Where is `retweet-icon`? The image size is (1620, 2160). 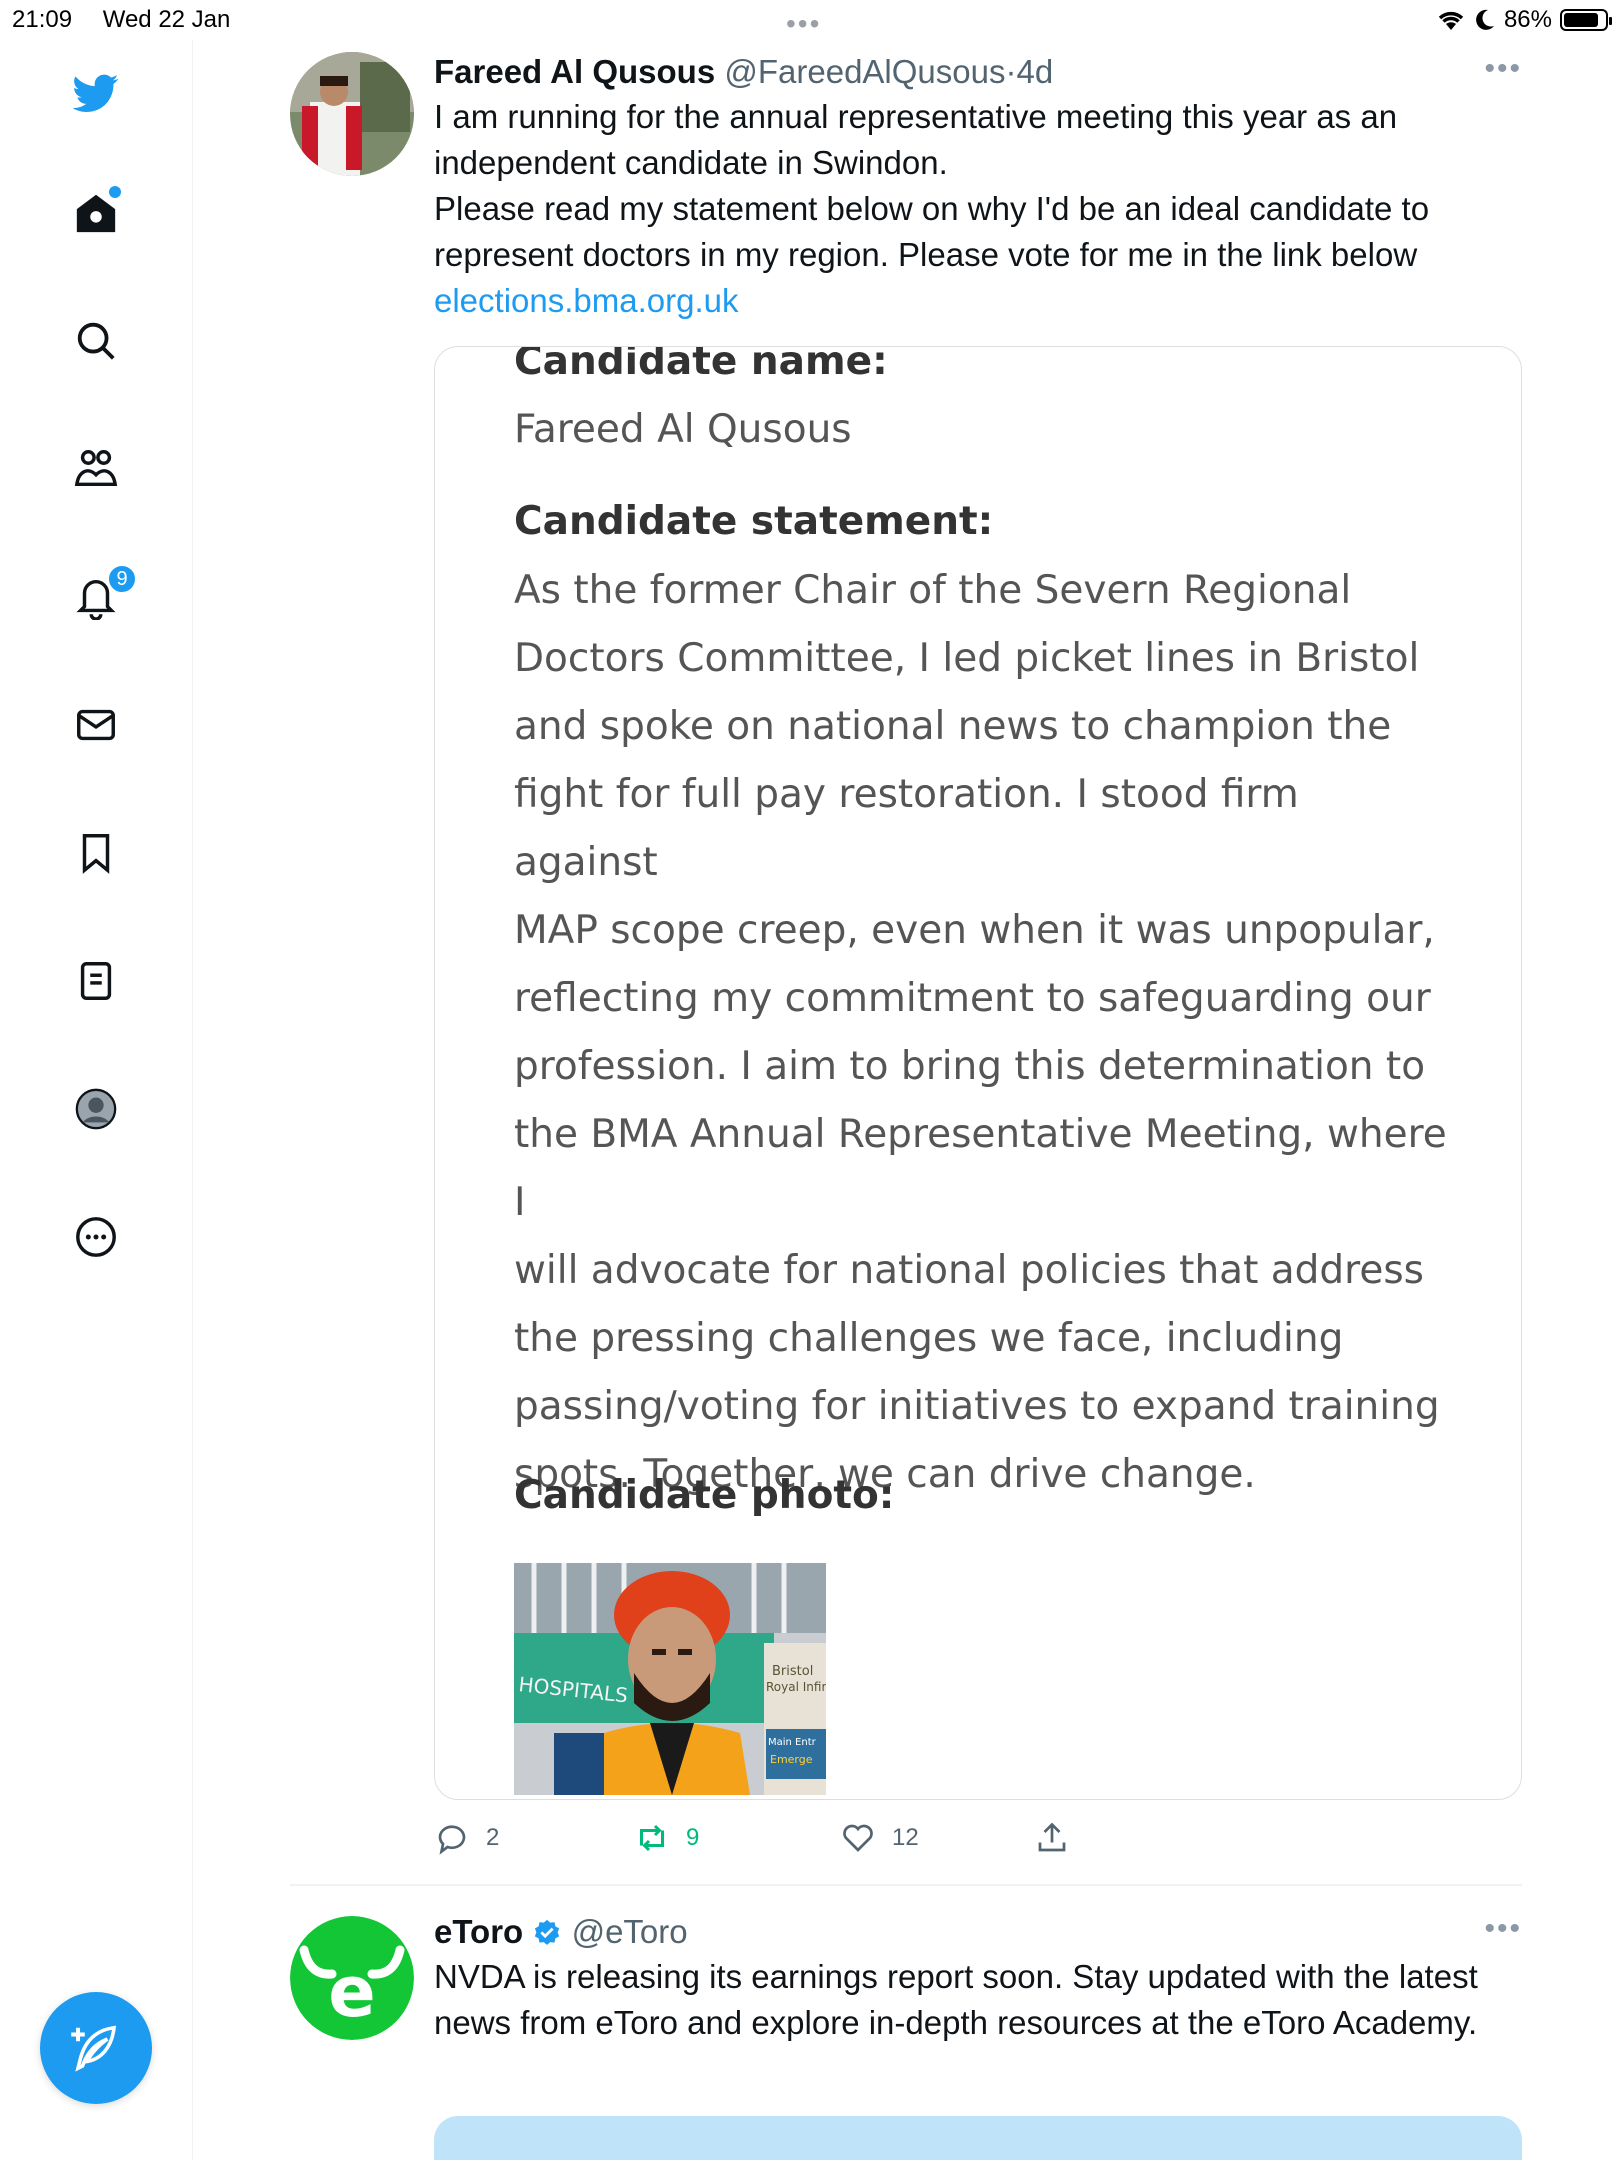
retweet-icon is located at coordinates (652, 1838).